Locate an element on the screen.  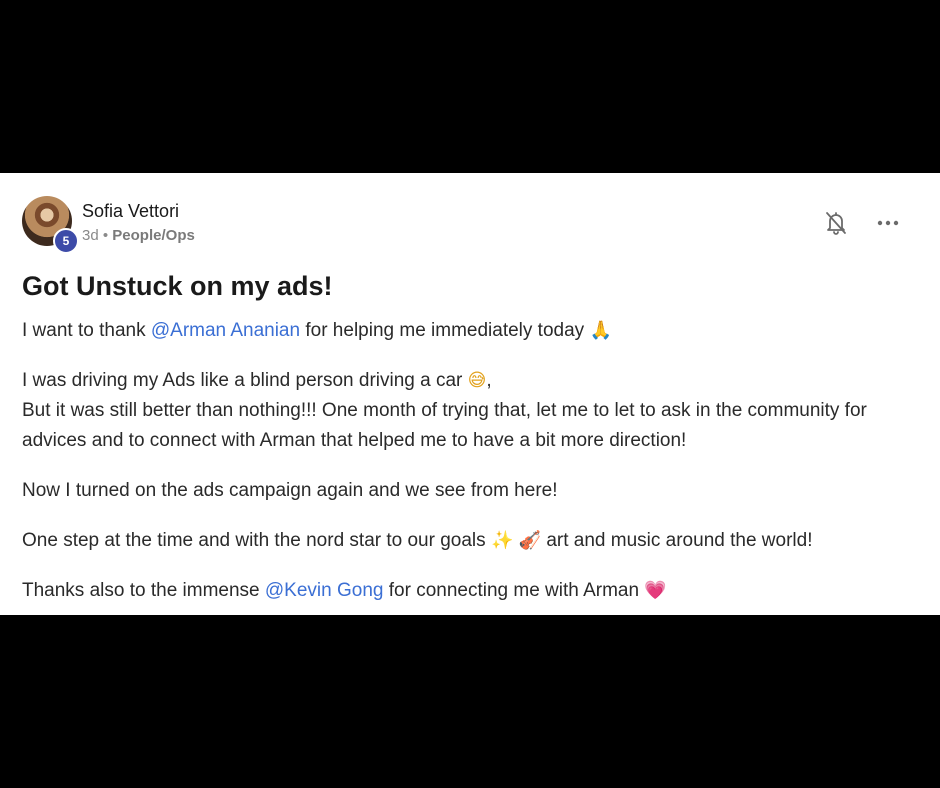
paragraph-text: Thanks also to the immense is located at coordinates (143, 590).